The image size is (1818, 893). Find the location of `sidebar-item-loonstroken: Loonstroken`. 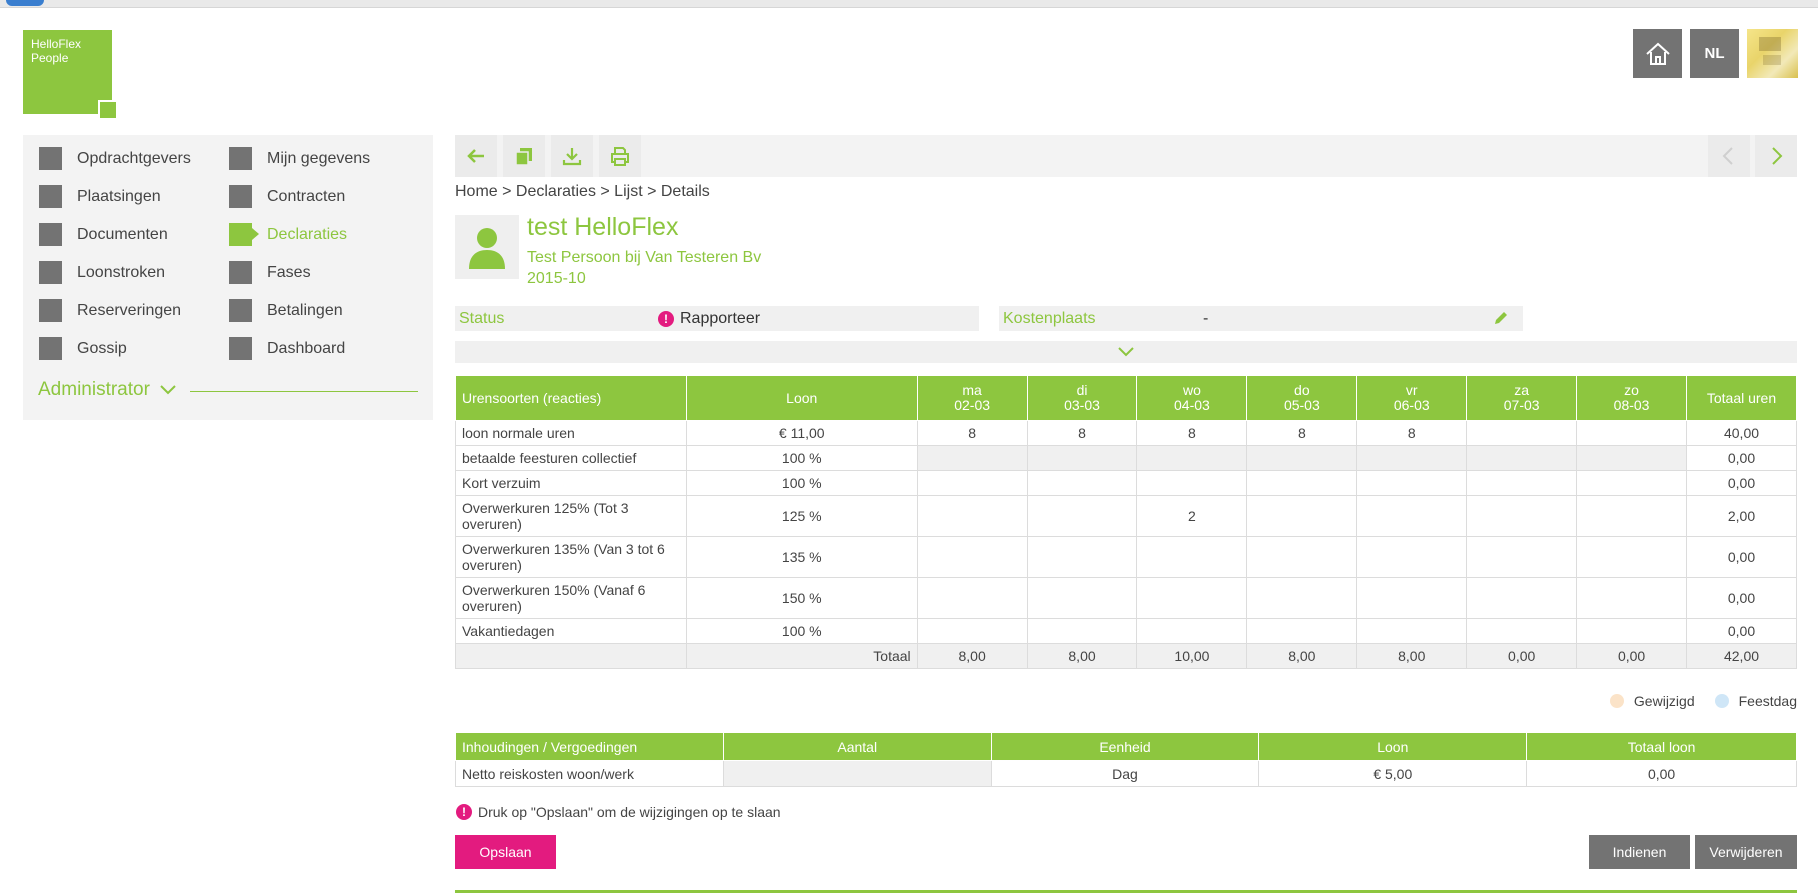

sidebar-item-loonstroken: Loonstroken is located at coordinates (102, 272).